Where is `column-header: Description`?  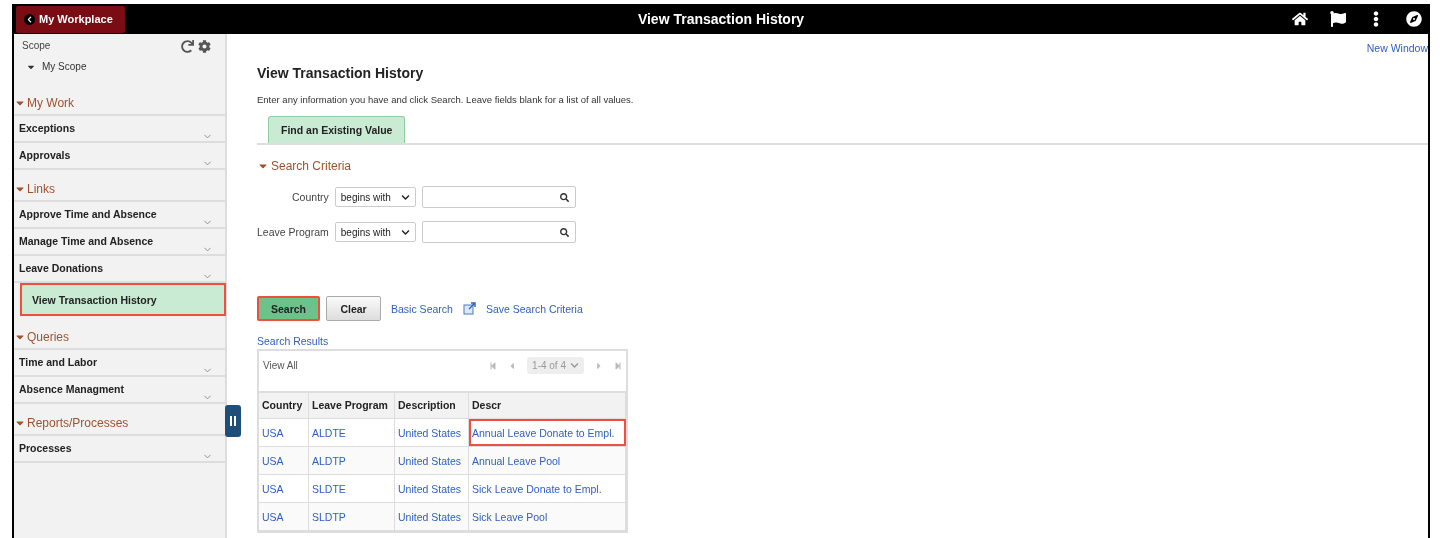 column-header: Description is located at coordinates (432, 405).